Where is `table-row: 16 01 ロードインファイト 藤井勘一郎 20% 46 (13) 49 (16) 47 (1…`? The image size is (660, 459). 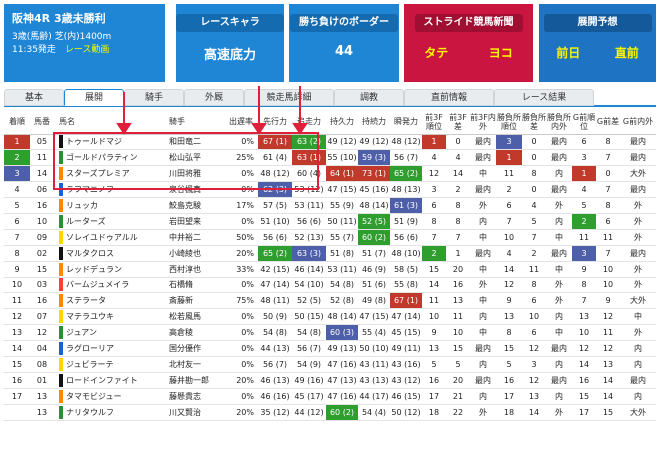 table-row: 16 01 ロードインファイト 藤井勘一郎 20% 46 (13) 49 (16) 47 (1… is located at coordinates (330, 380).